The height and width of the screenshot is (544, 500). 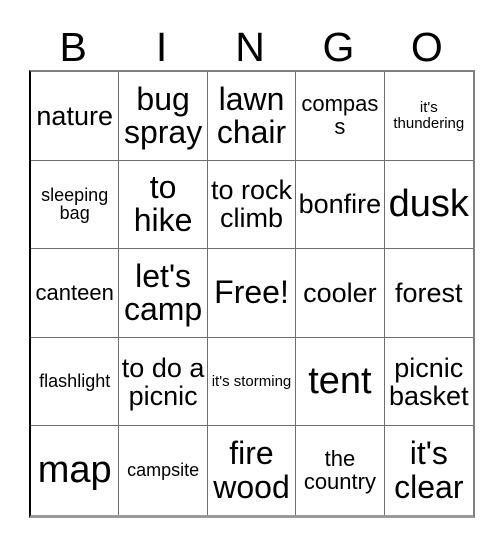 I want to click on bingo-cell-n2: to rock climb, so click(x=252, y=205).